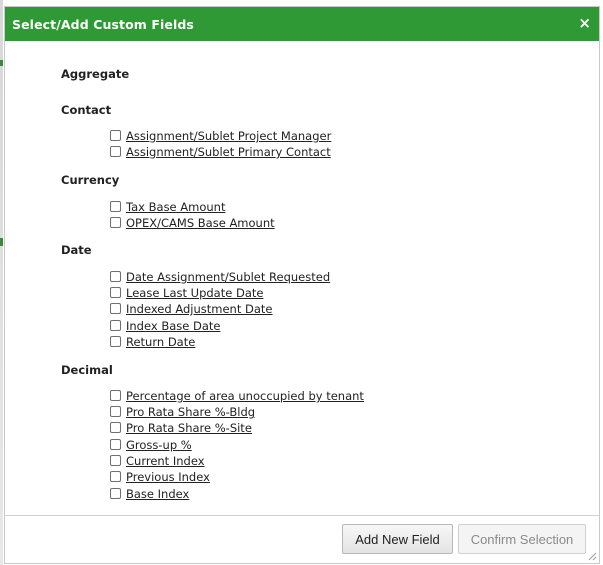 Image resolution: width=603 pixels, height=565 pixels. I want to click on resize-grip-icon, so click(592, 556).